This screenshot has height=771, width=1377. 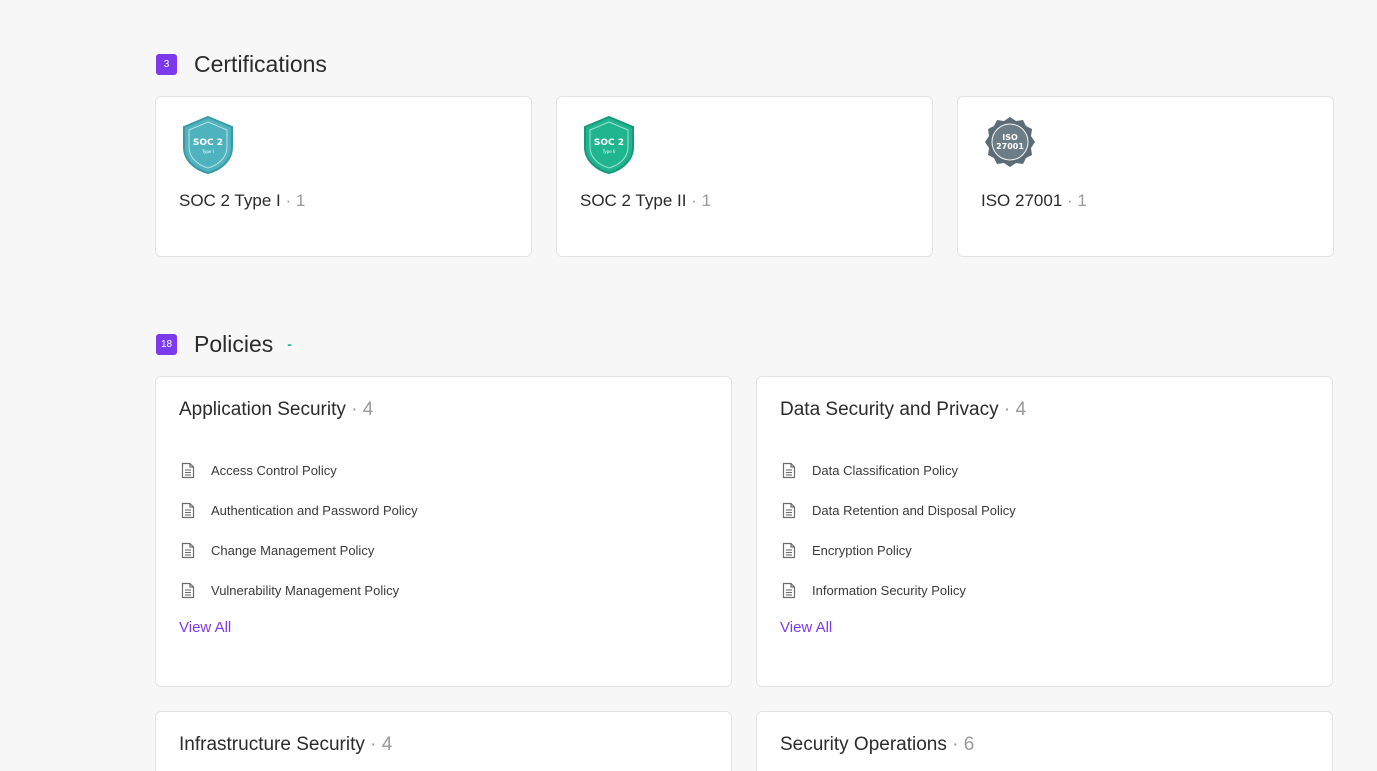 I want to click on soc2-type1-badge-icon: SOC 2 Type I, so click(x=208, y=145).